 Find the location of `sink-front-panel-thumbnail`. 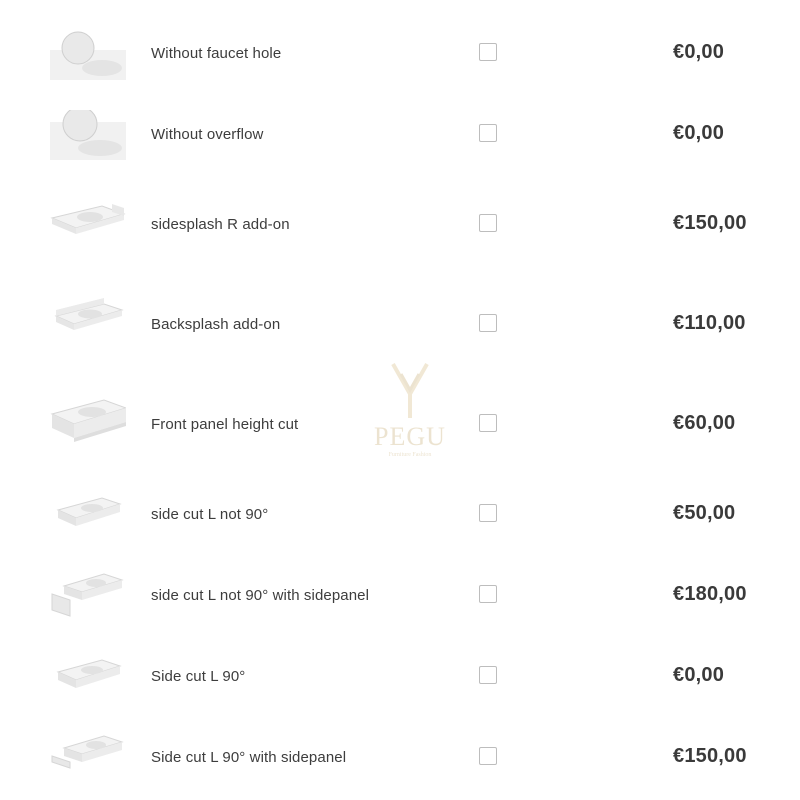

sink-front-panel-thumbnail is located at coordinates (88, 423).